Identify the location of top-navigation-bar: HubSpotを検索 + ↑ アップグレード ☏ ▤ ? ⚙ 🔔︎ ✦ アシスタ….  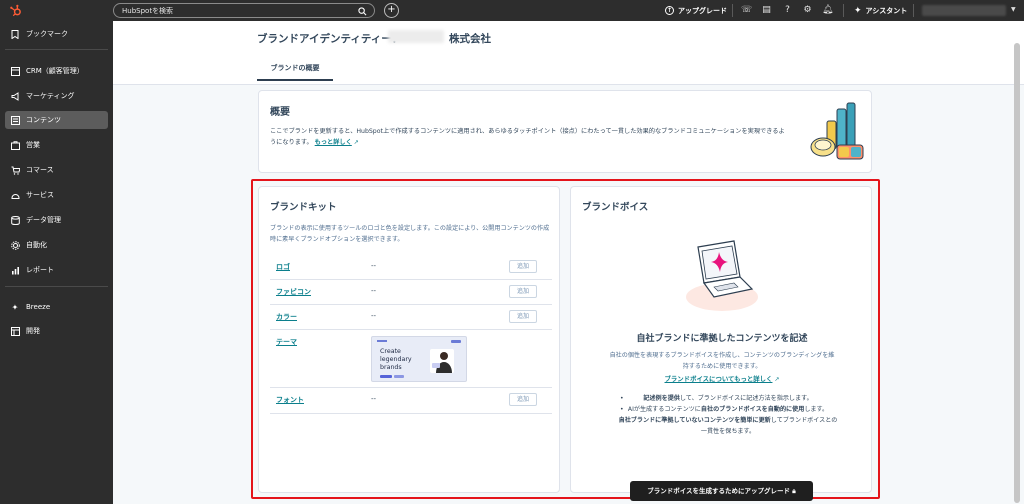
(512, 10).